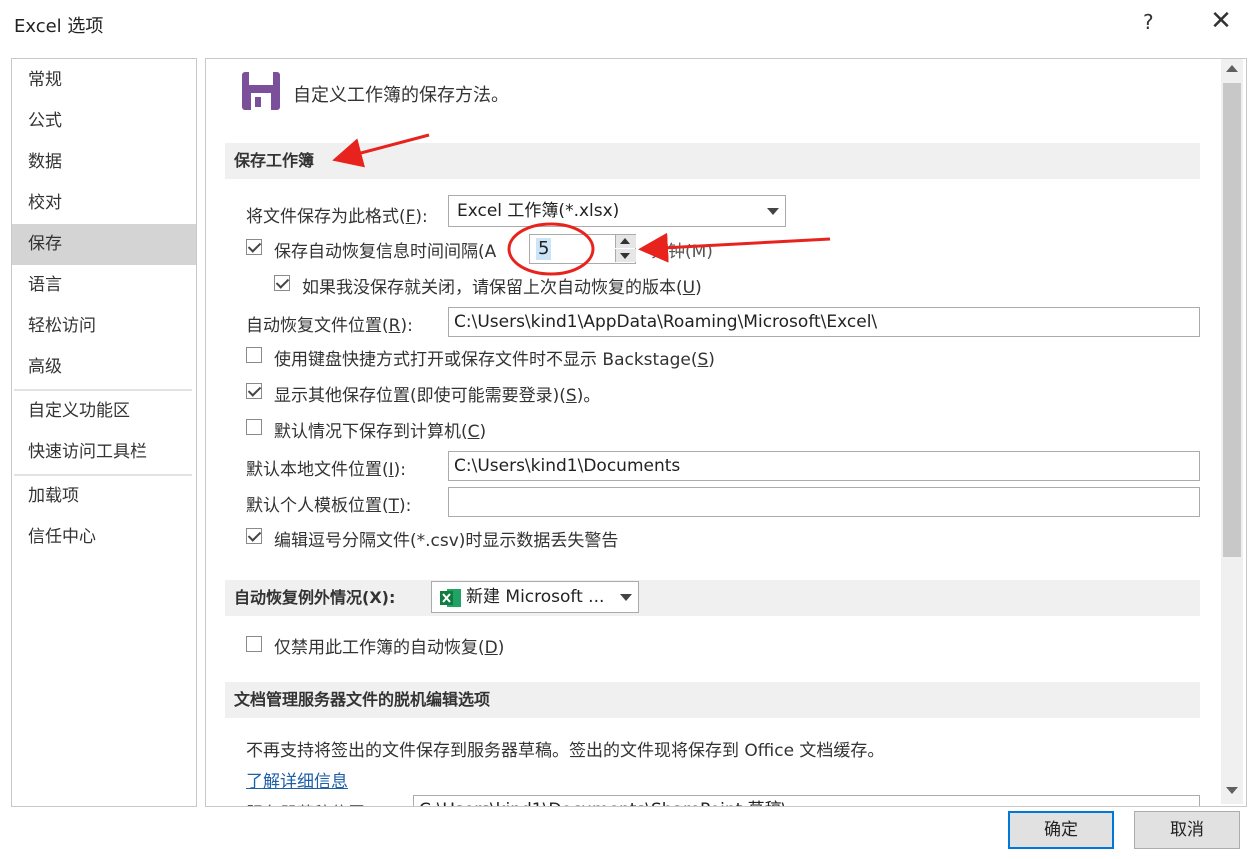  What do you see at coordinates (1232, 320) in the screenshot?
I see `scrollbar-thumb` at bounding box center [1232, 320].